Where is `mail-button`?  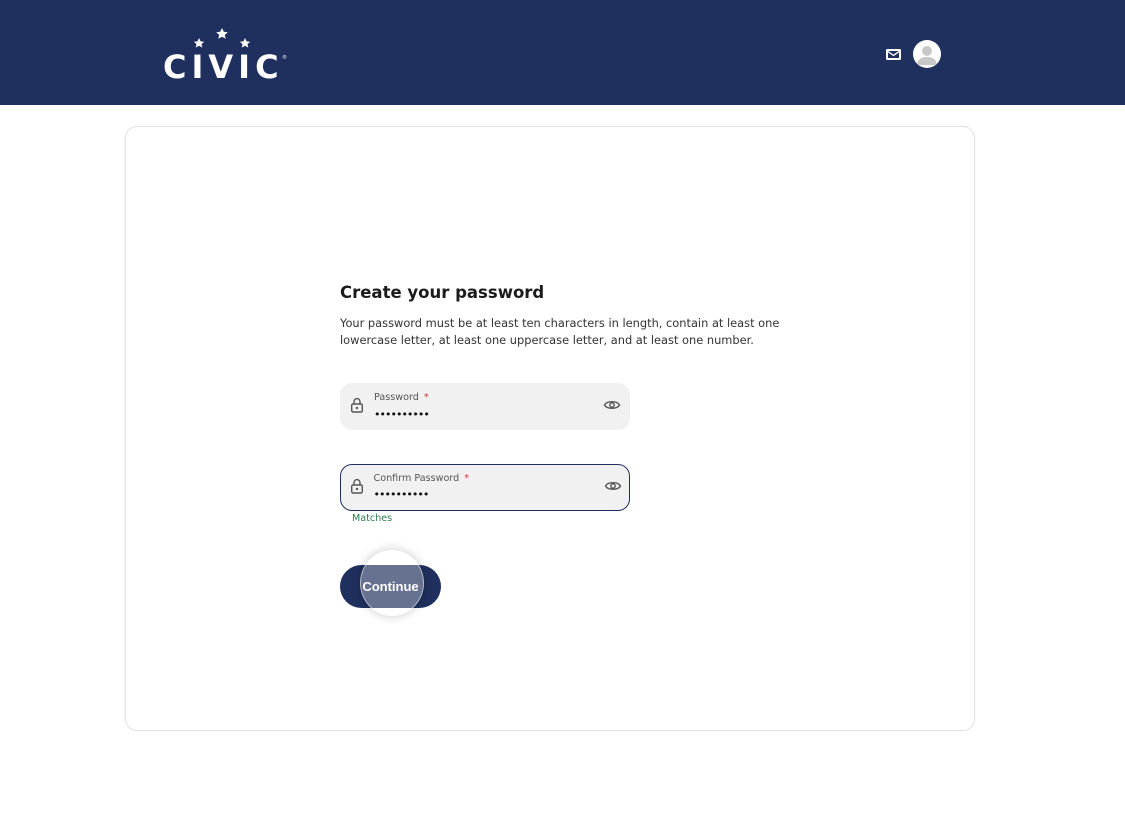 mail-button is located at coordinates (893, 54).